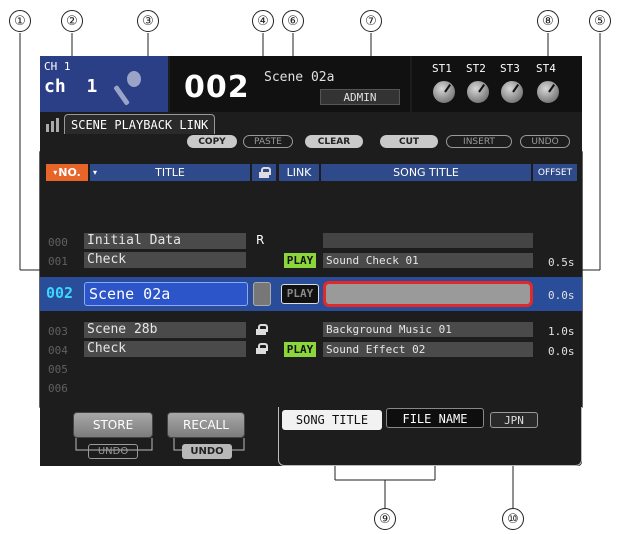 Image resolution: width=620 pixels, height=534 pixels. I want to click on callout-6: ⑥, so click(293, 21).